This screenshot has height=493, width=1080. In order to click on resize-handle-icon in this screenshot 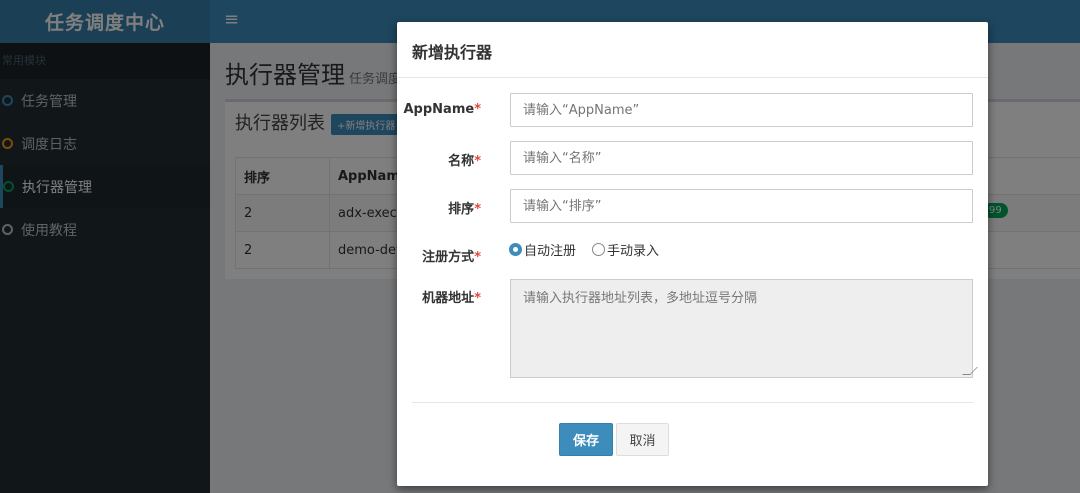, I will do `click(970, 371)`.